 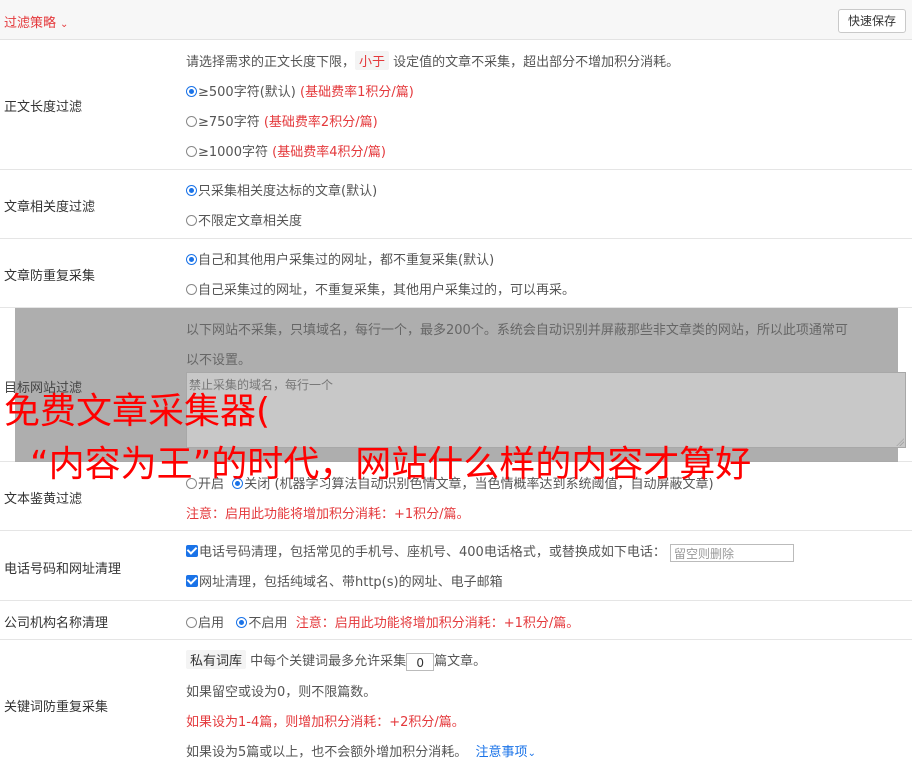 I want to click on relevance-option-1: 只采集相关度达标的文章(默认), so click(x=281, y=189).